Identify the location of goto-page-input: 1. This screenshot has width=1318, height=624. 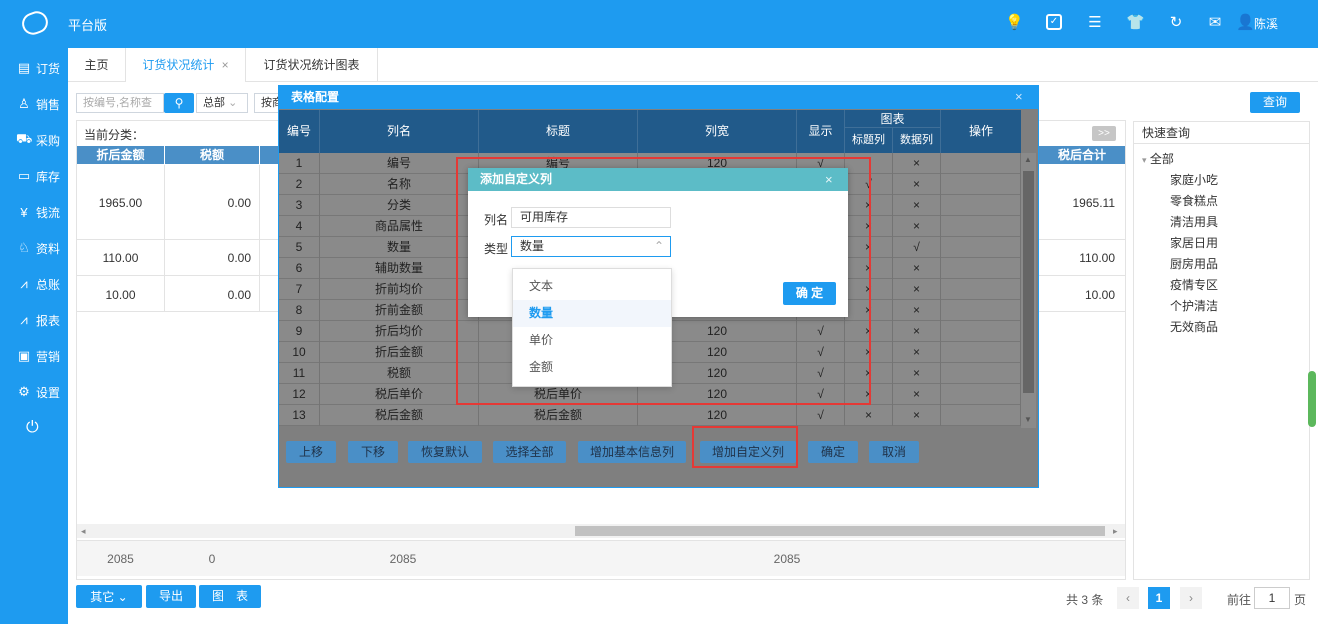
(1272, 598).